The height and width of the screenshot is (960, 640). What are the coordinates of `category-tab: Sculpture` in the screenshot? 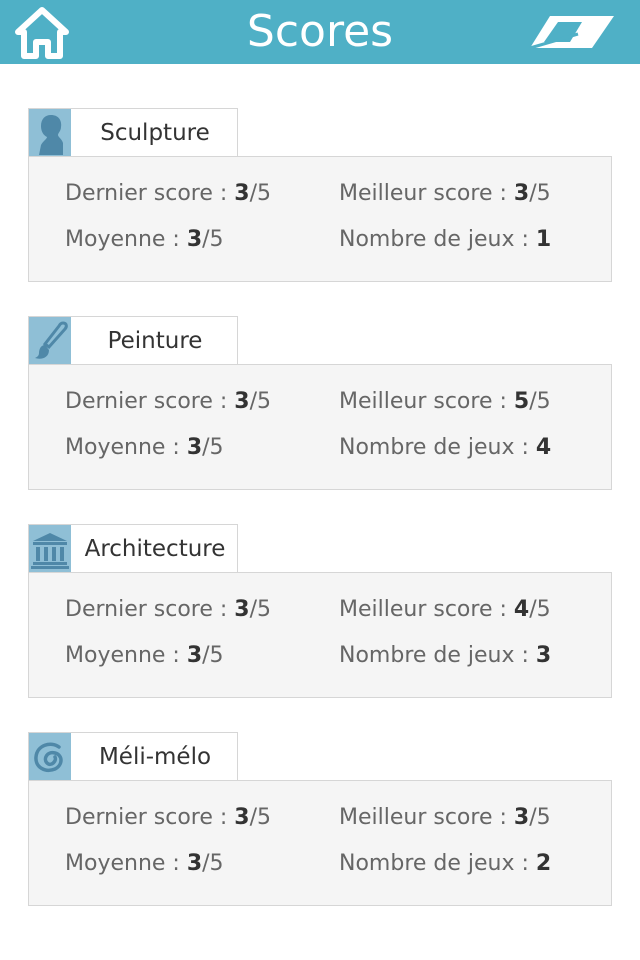 It's located at (133, 132).